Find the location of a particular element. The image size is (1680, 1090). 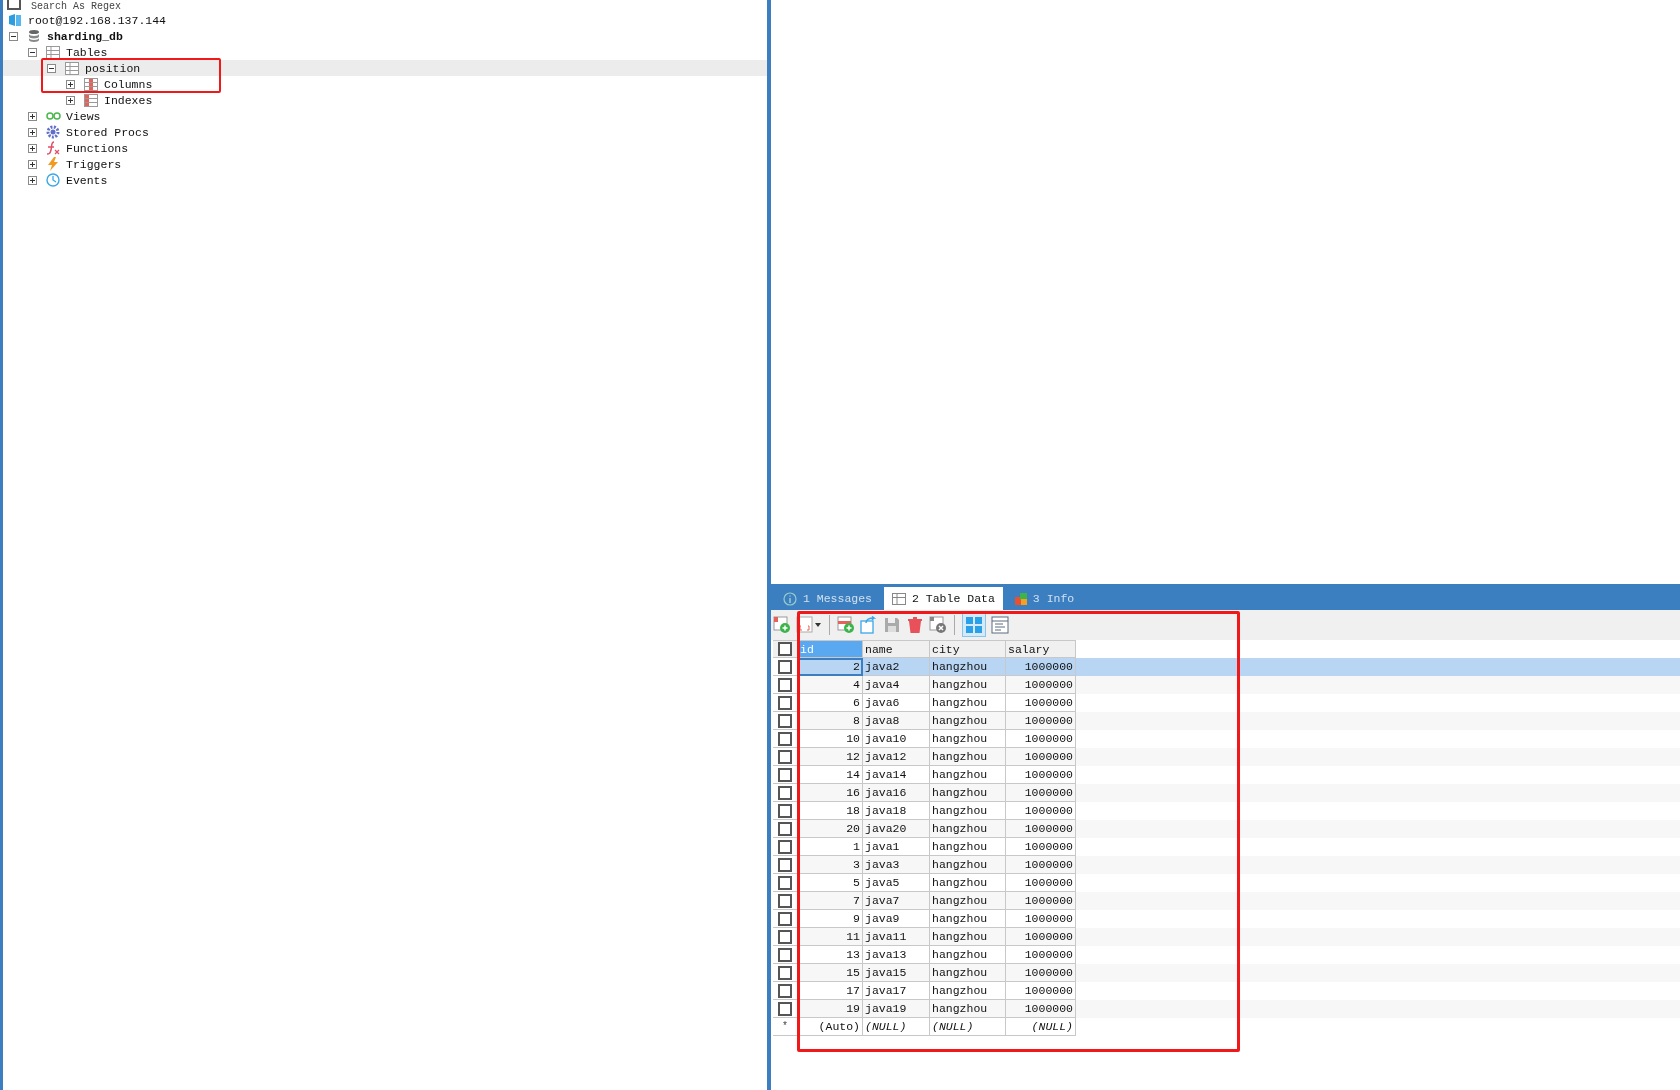

delete-icon is located at coordinates (915, 625).